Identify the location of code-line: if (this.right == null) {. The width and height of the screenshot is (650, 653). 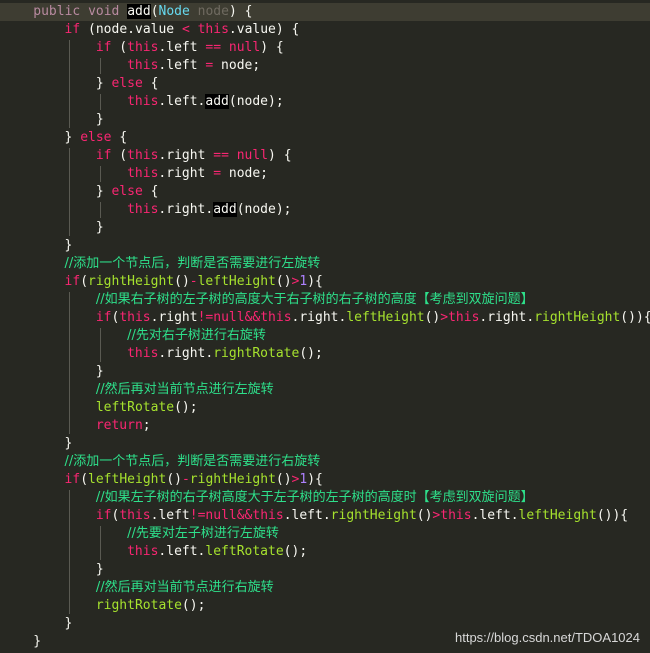
(325, 156).